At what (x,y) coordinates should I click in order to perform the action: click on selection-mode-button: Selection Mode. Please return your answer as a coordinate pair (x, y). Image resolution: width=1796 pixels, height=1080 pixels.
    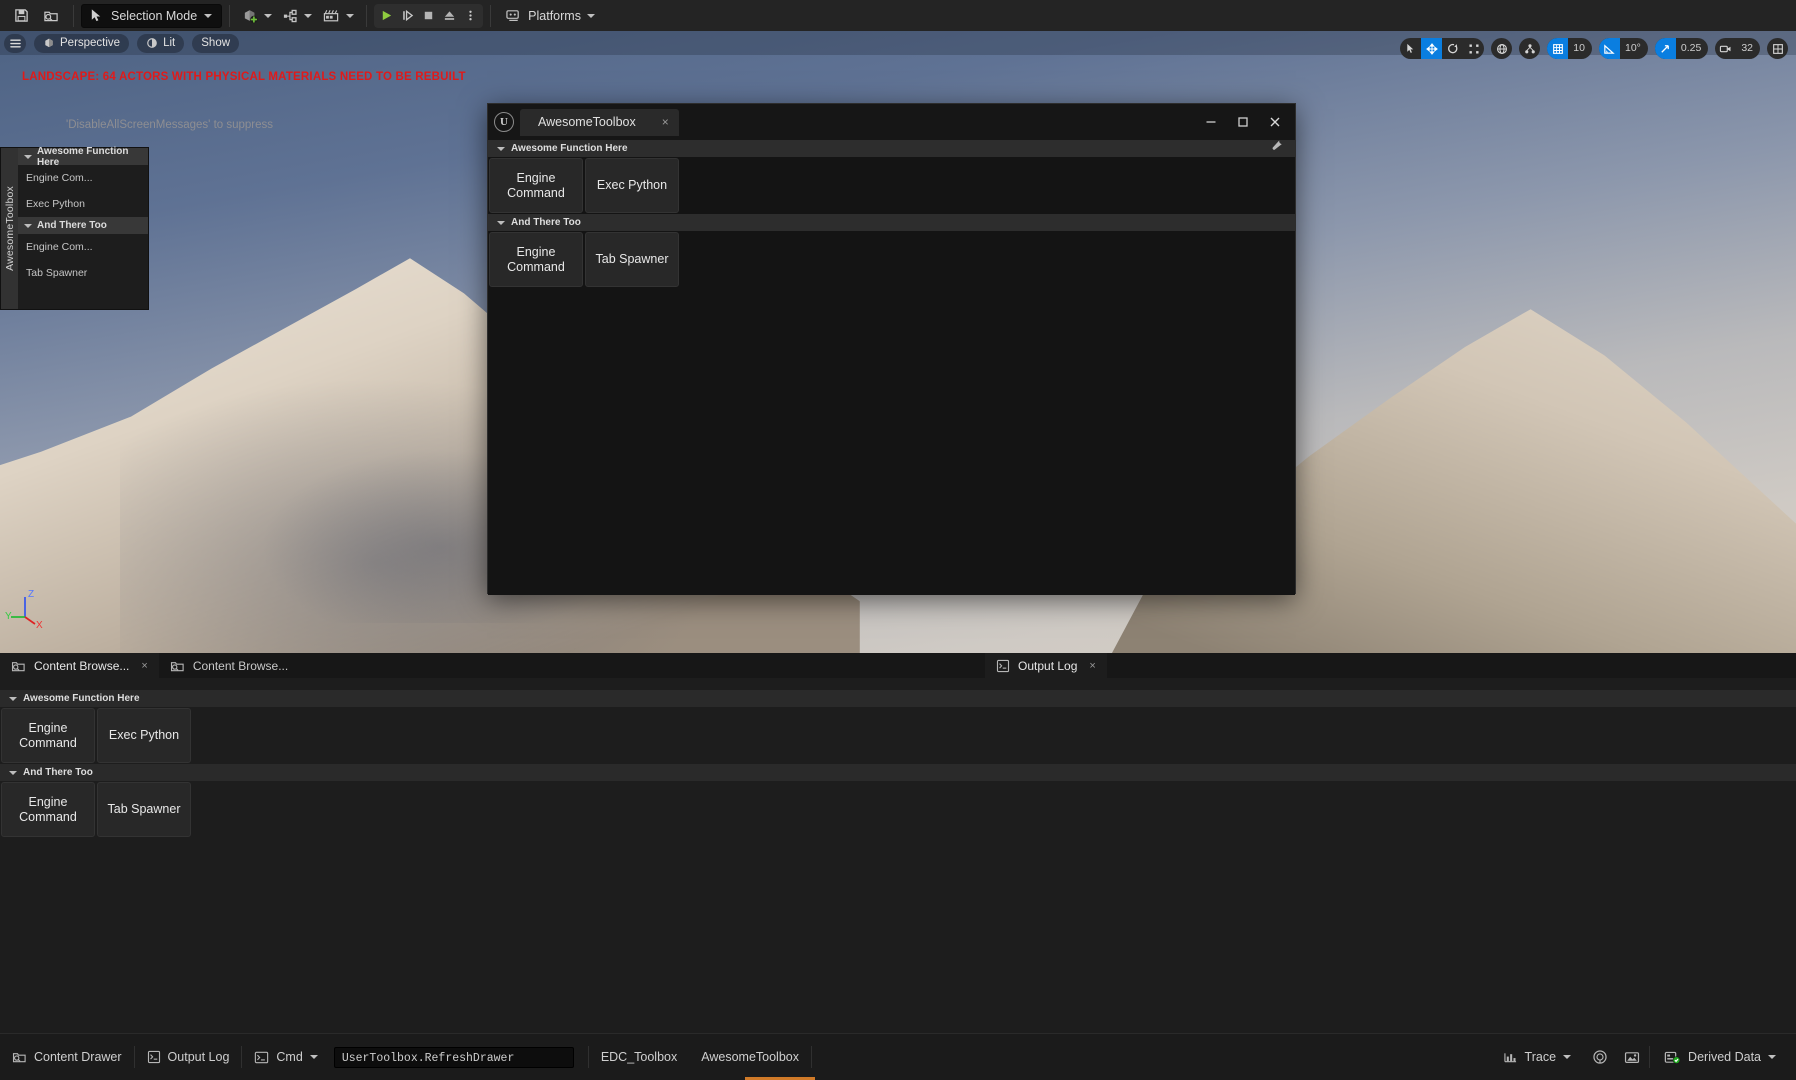
    Looking at the image, I should click on (152, 15).